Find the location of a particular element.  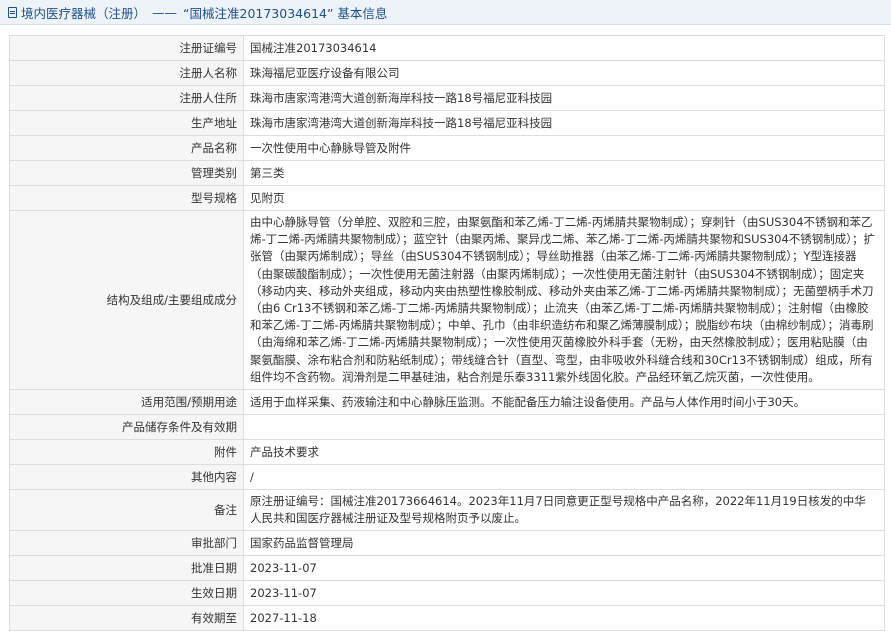

table-row: 有效期至 2027-11-18 is located at coordinates (447, 618).